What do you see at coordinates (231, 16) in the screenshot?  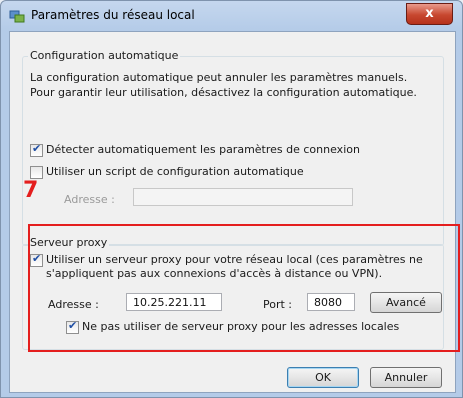 I see `title-bar: Paramètres du réseau local x` at bounding box center [231, 16].